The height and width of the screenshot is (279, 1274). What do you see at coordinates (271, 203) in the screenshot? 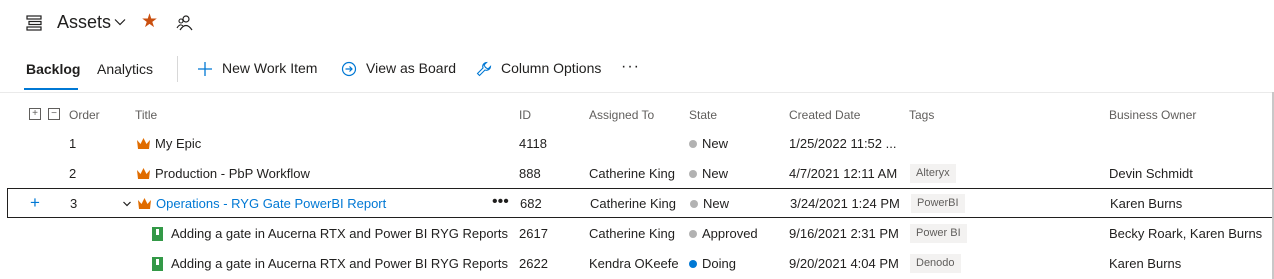
I see `row-title: Operations - RYG Gate PowerBI Report` at bounding box center [271, 203].